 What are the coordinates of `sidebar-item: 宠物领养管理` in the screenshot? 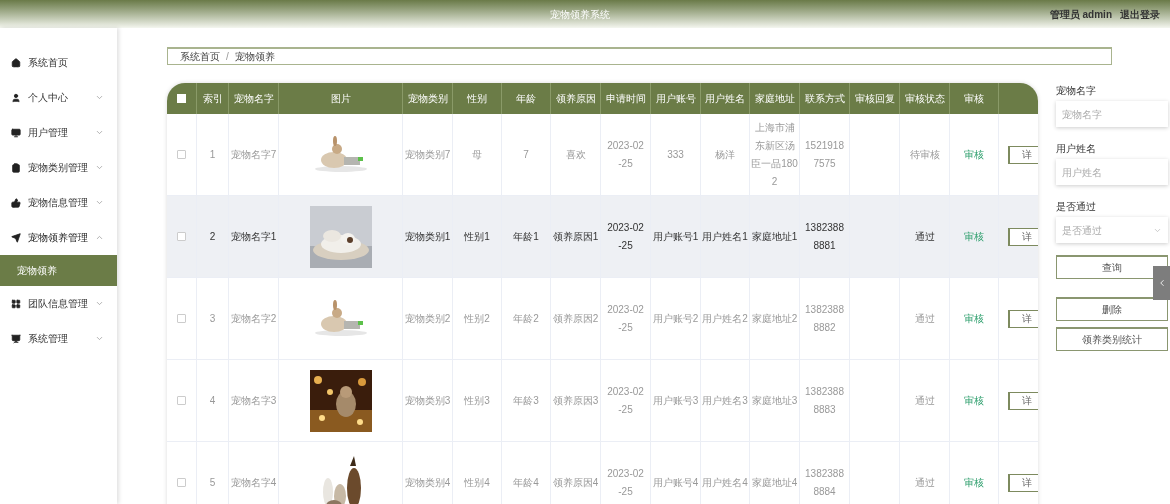 It's located at (58, 237).